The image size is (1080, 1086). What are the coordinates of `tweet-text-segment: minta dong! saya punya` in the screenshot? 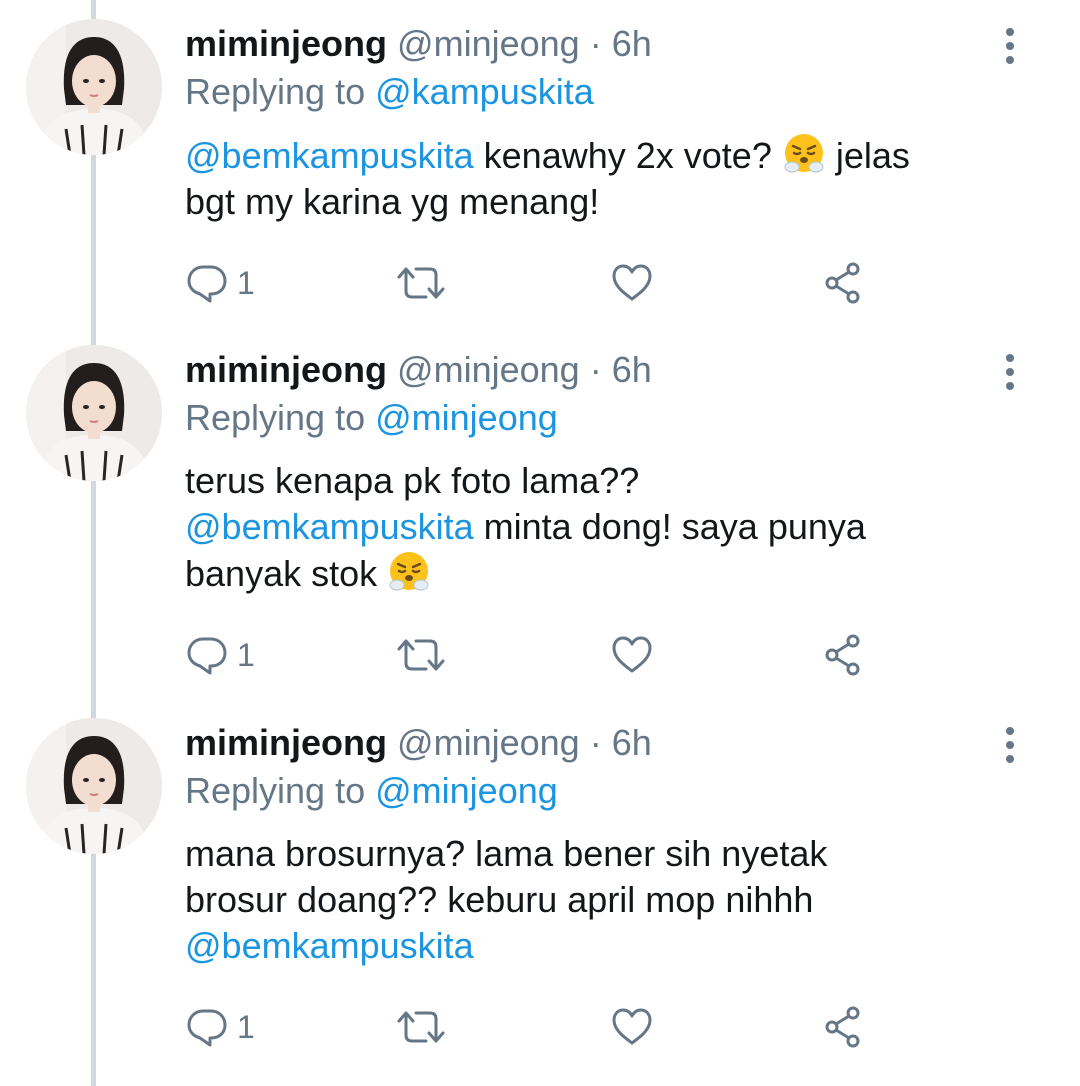 It's located at (669, 526).